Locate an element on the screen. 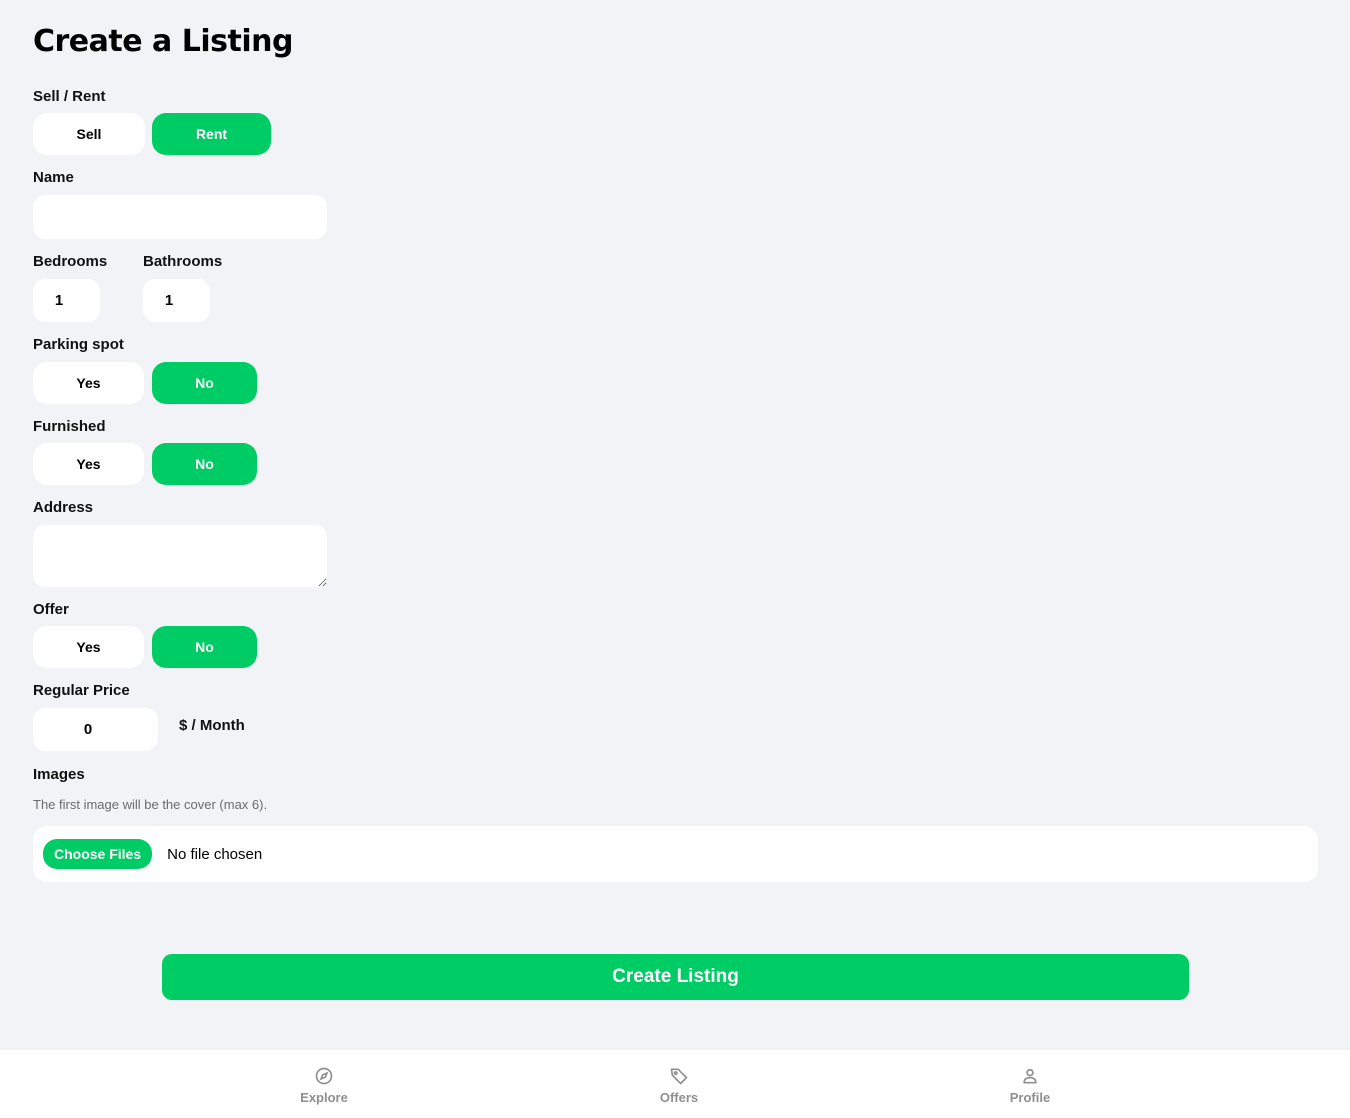 The height and width of the screenshot is (1118, 1350). parking-label: Parking spot is located at coordinates (78, 344).